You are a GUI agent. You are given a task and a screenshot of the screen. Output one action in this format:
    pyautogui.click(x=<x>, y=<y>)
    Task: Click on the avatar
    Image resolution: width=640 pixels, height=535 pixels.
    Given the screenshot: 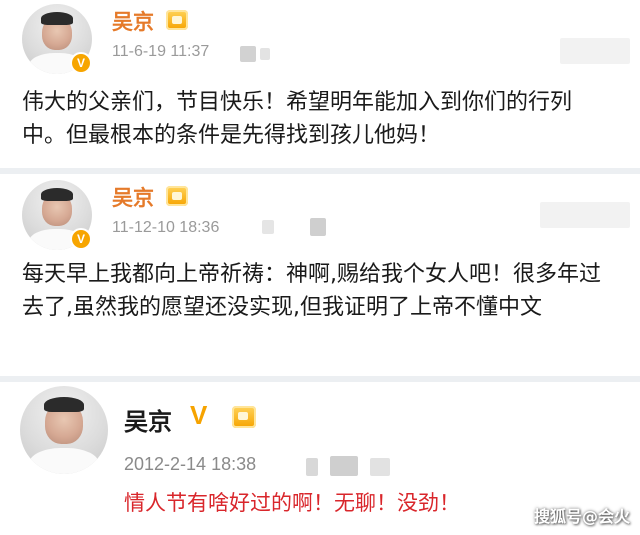 What is the action you would take?
    pyautogui.click(x=64, y=430)
    